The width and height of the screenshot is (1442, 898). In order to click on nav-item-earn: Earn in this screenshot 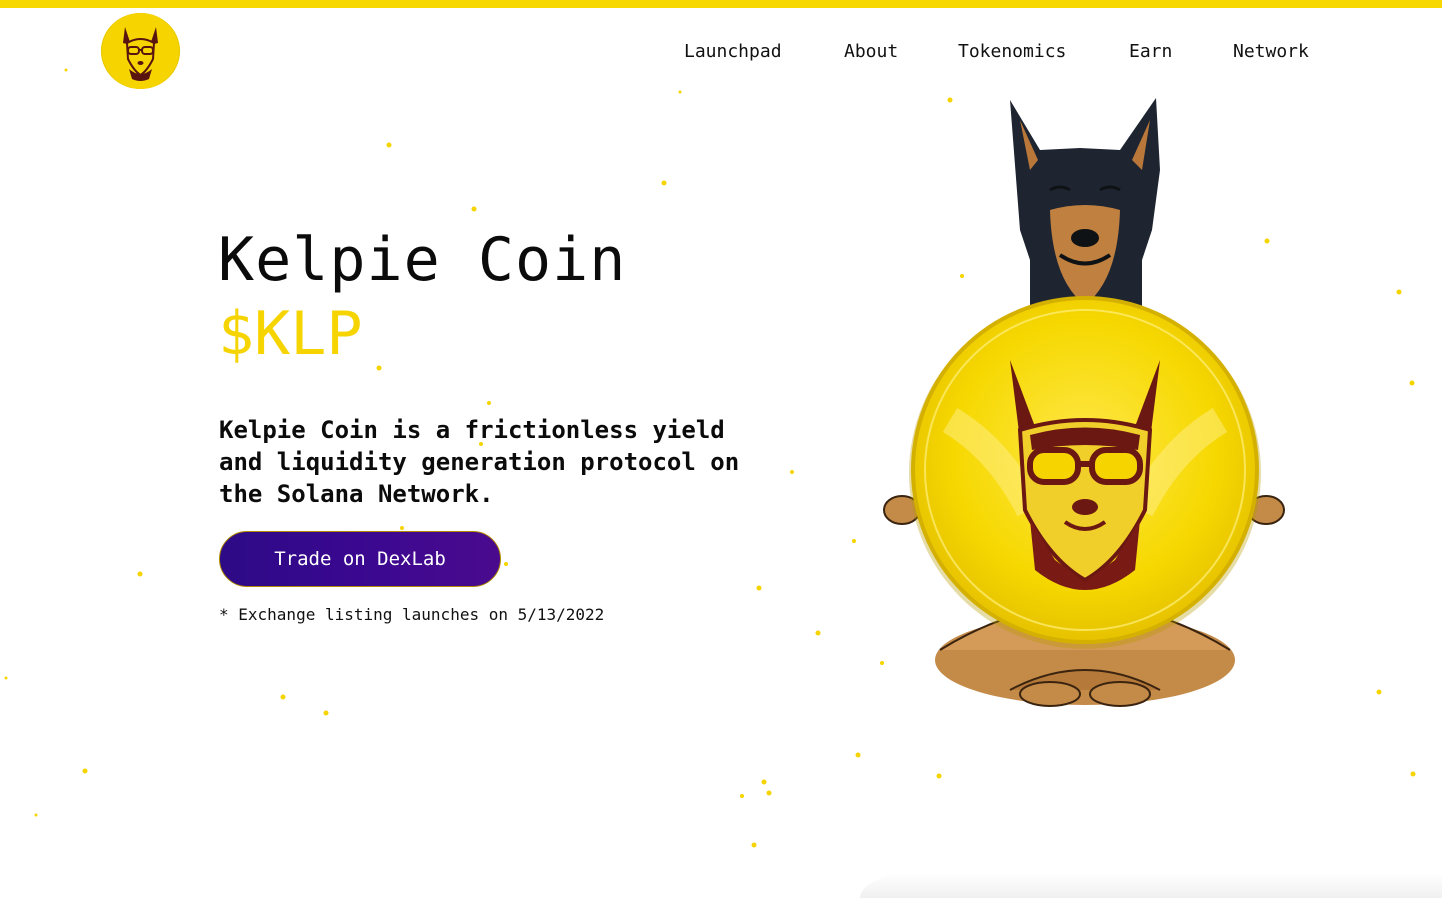, I will do `click(1150, 52)`.